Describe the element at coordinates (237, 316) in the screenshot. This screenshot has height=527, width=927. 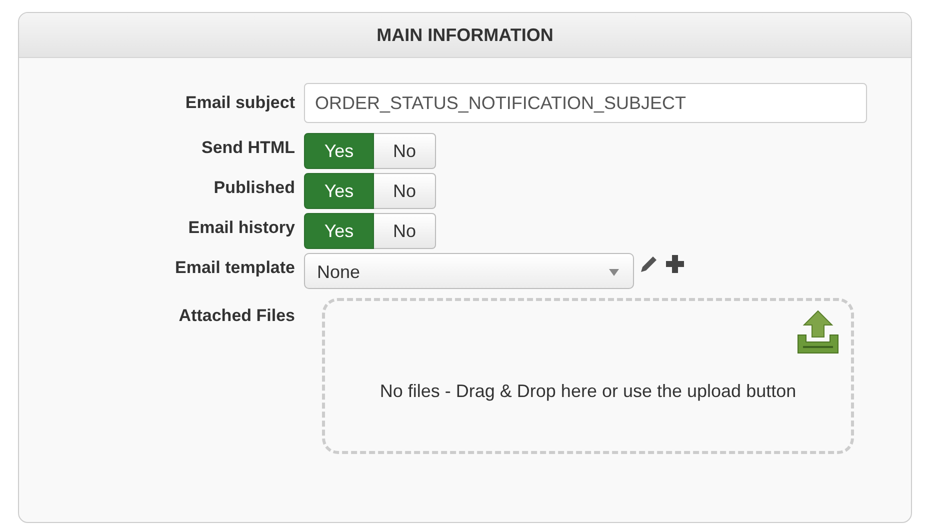
I see `field-label: Attached Files` at that location.